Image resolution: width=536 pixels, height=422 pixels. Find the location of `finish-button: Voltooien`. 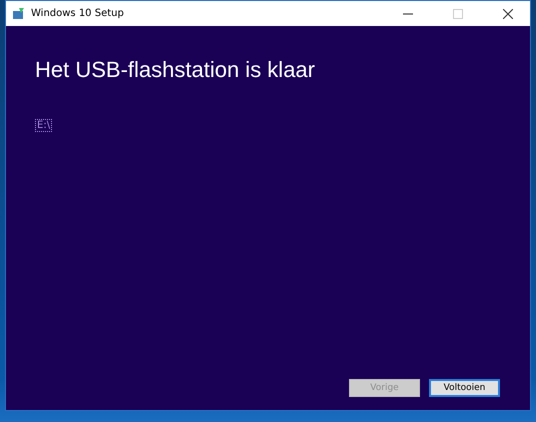

finish-button: Voltooien is located at coordinates (464, 388).